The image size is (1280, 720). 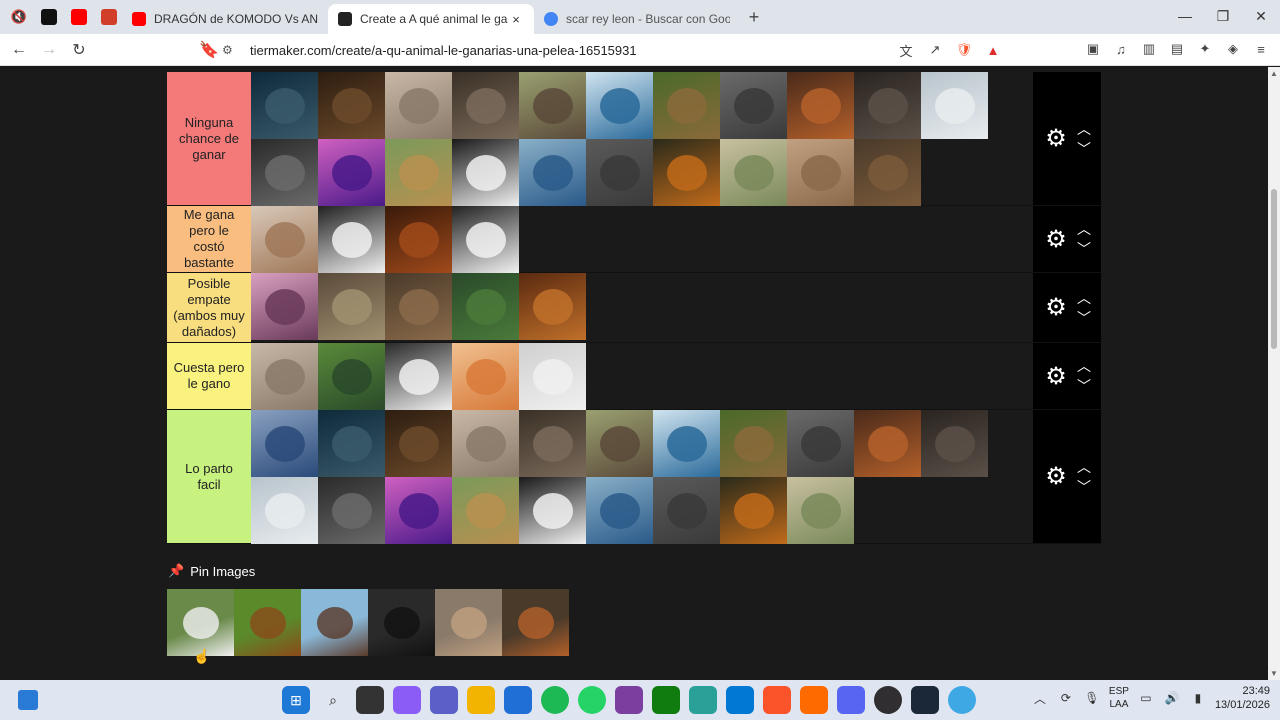 What do you see at coordinates (906, 50) in the screenshot?
I see `translate-icon: 文` at bounding box center [906, 50].